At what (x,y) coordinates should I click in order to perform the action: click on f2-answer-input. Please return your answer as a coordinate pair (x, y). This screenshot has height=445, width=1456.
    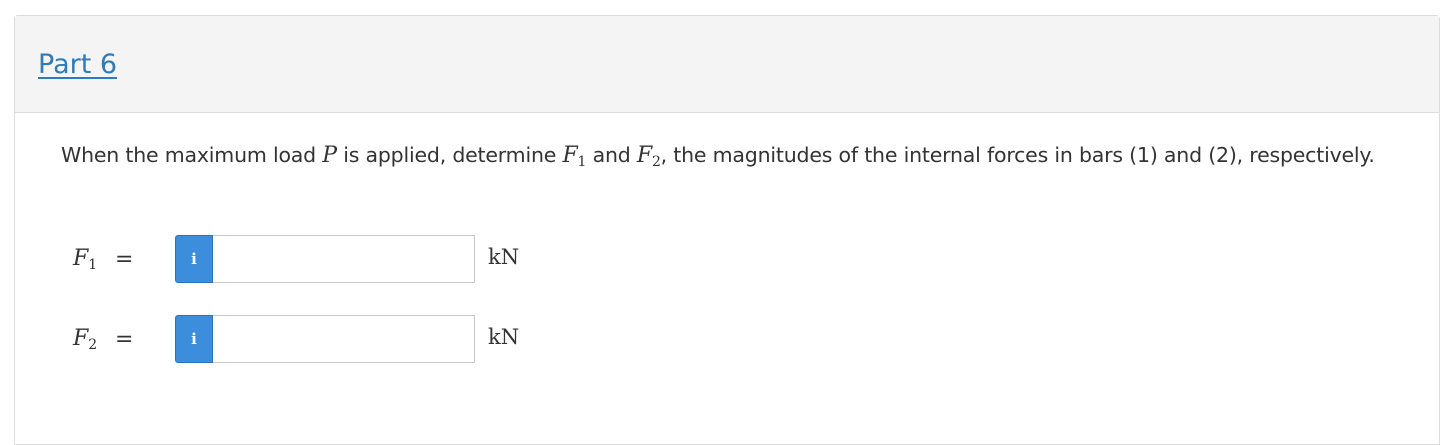
    Looking at the image, I should click on (344, 339).